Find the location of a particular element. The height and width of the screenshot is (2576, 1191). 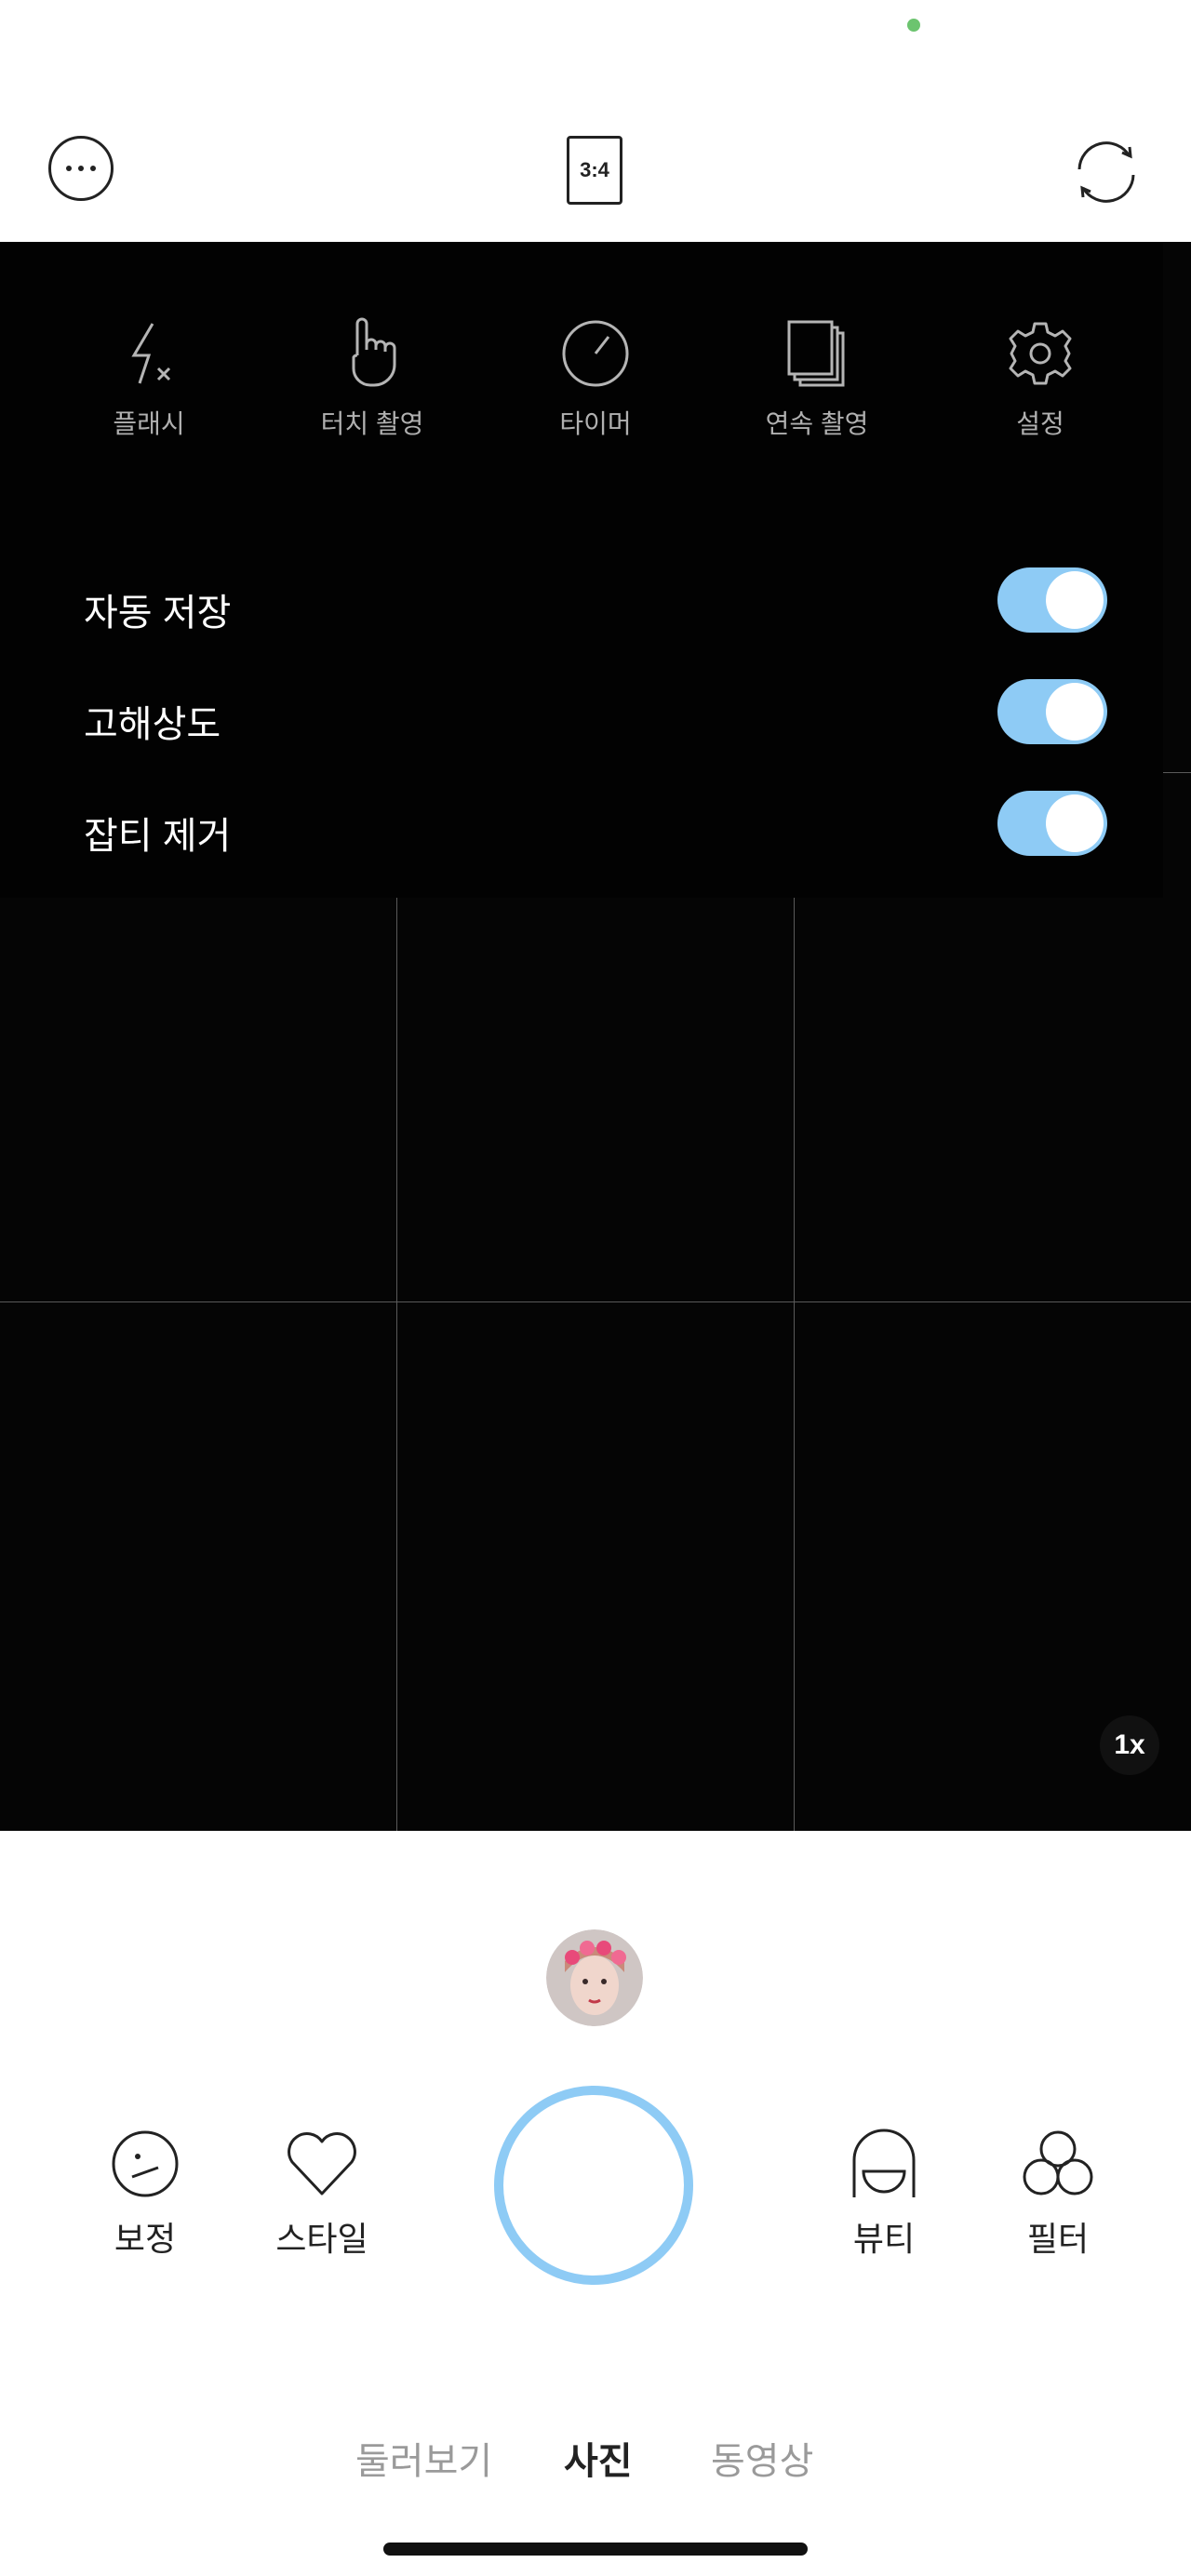

settings-button: 설정 is located at coordinates (1040, 378).